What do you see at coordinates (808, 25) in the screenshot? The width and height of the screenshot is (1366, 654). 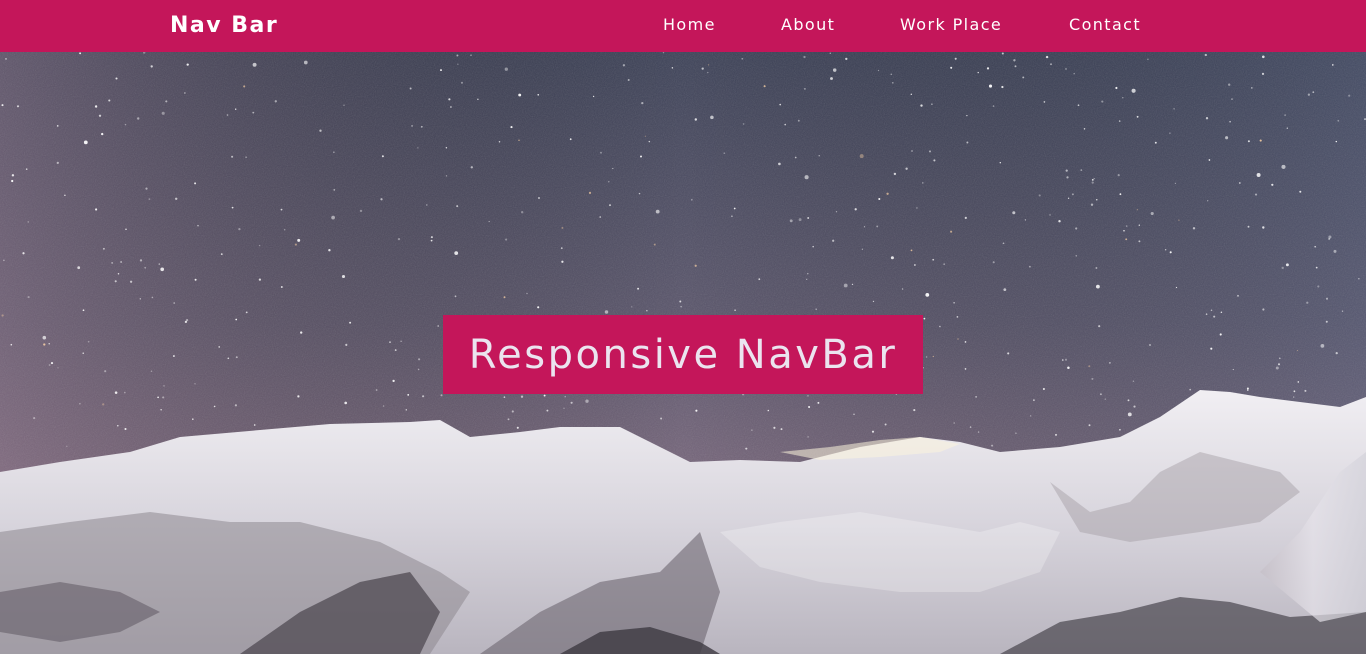 I see `nav-link-about: About` at bounding box center [808, 25].